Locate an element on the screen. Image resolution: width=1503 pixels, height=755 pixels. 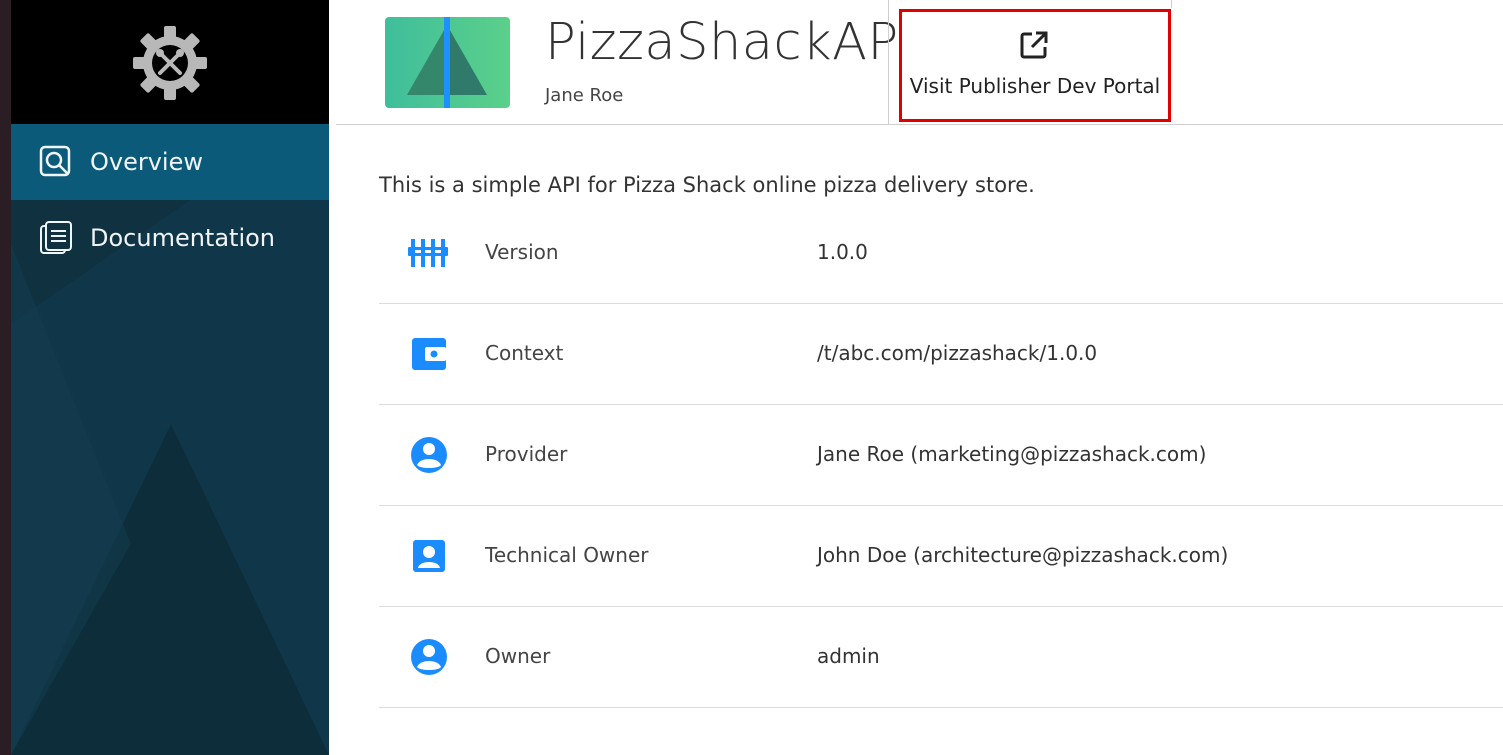
gear-tools-icon is located at coordinates (170, 63).